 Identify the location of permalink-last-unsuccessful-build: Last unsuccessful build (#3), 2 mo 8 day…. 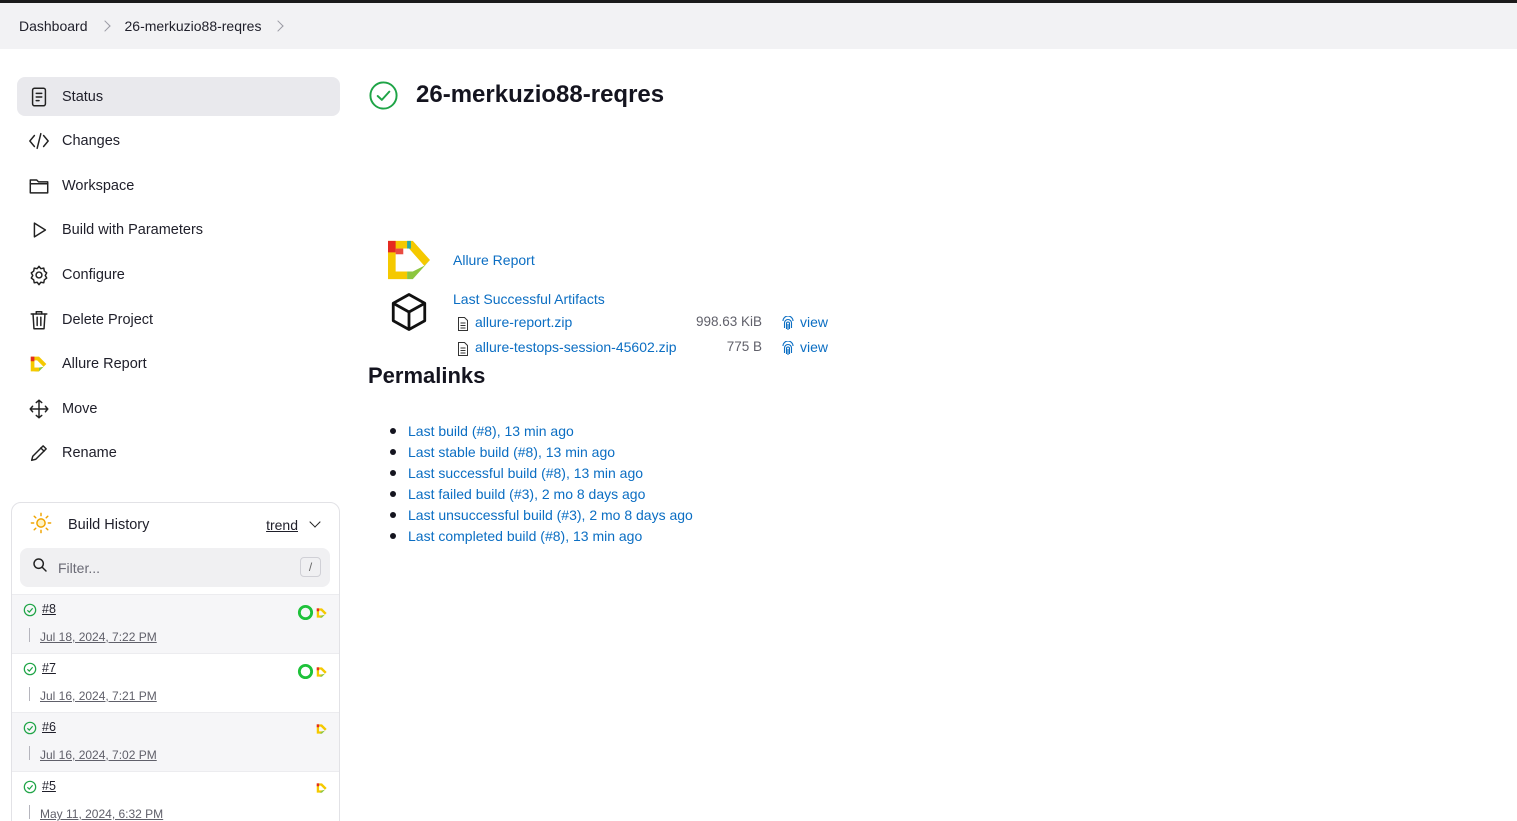
(550, 515).